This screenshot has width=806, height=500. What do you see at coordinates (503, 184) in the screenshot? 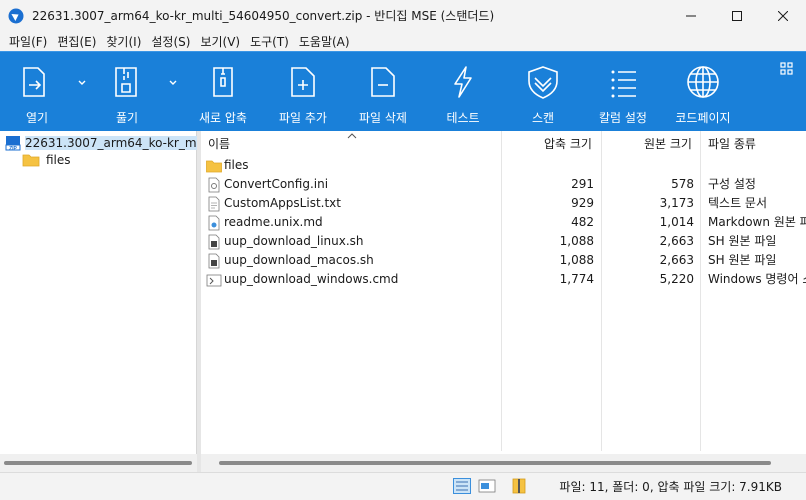
I see `file-row: ConvertConfig.ini 291 578 구성 설정` at bounding box center [503, 184].